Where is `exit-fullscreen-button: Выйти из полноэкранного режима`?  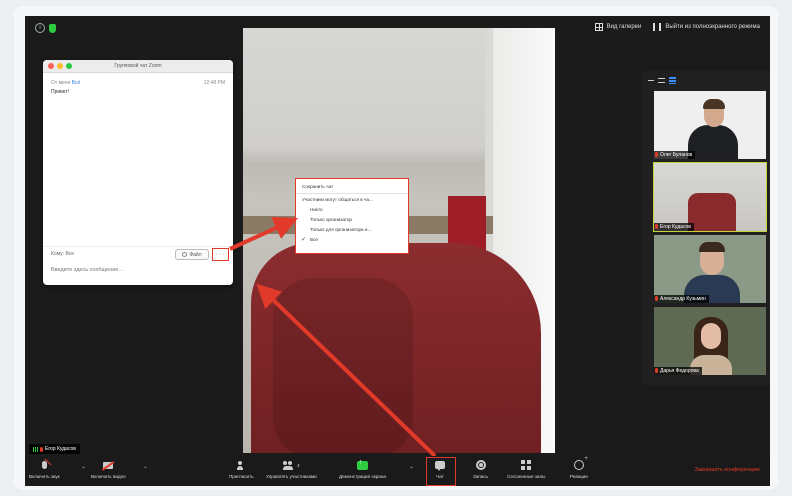 exit-fullscreen-button: Выйти из полноэкранного режима is located at coordinates (706, 27).